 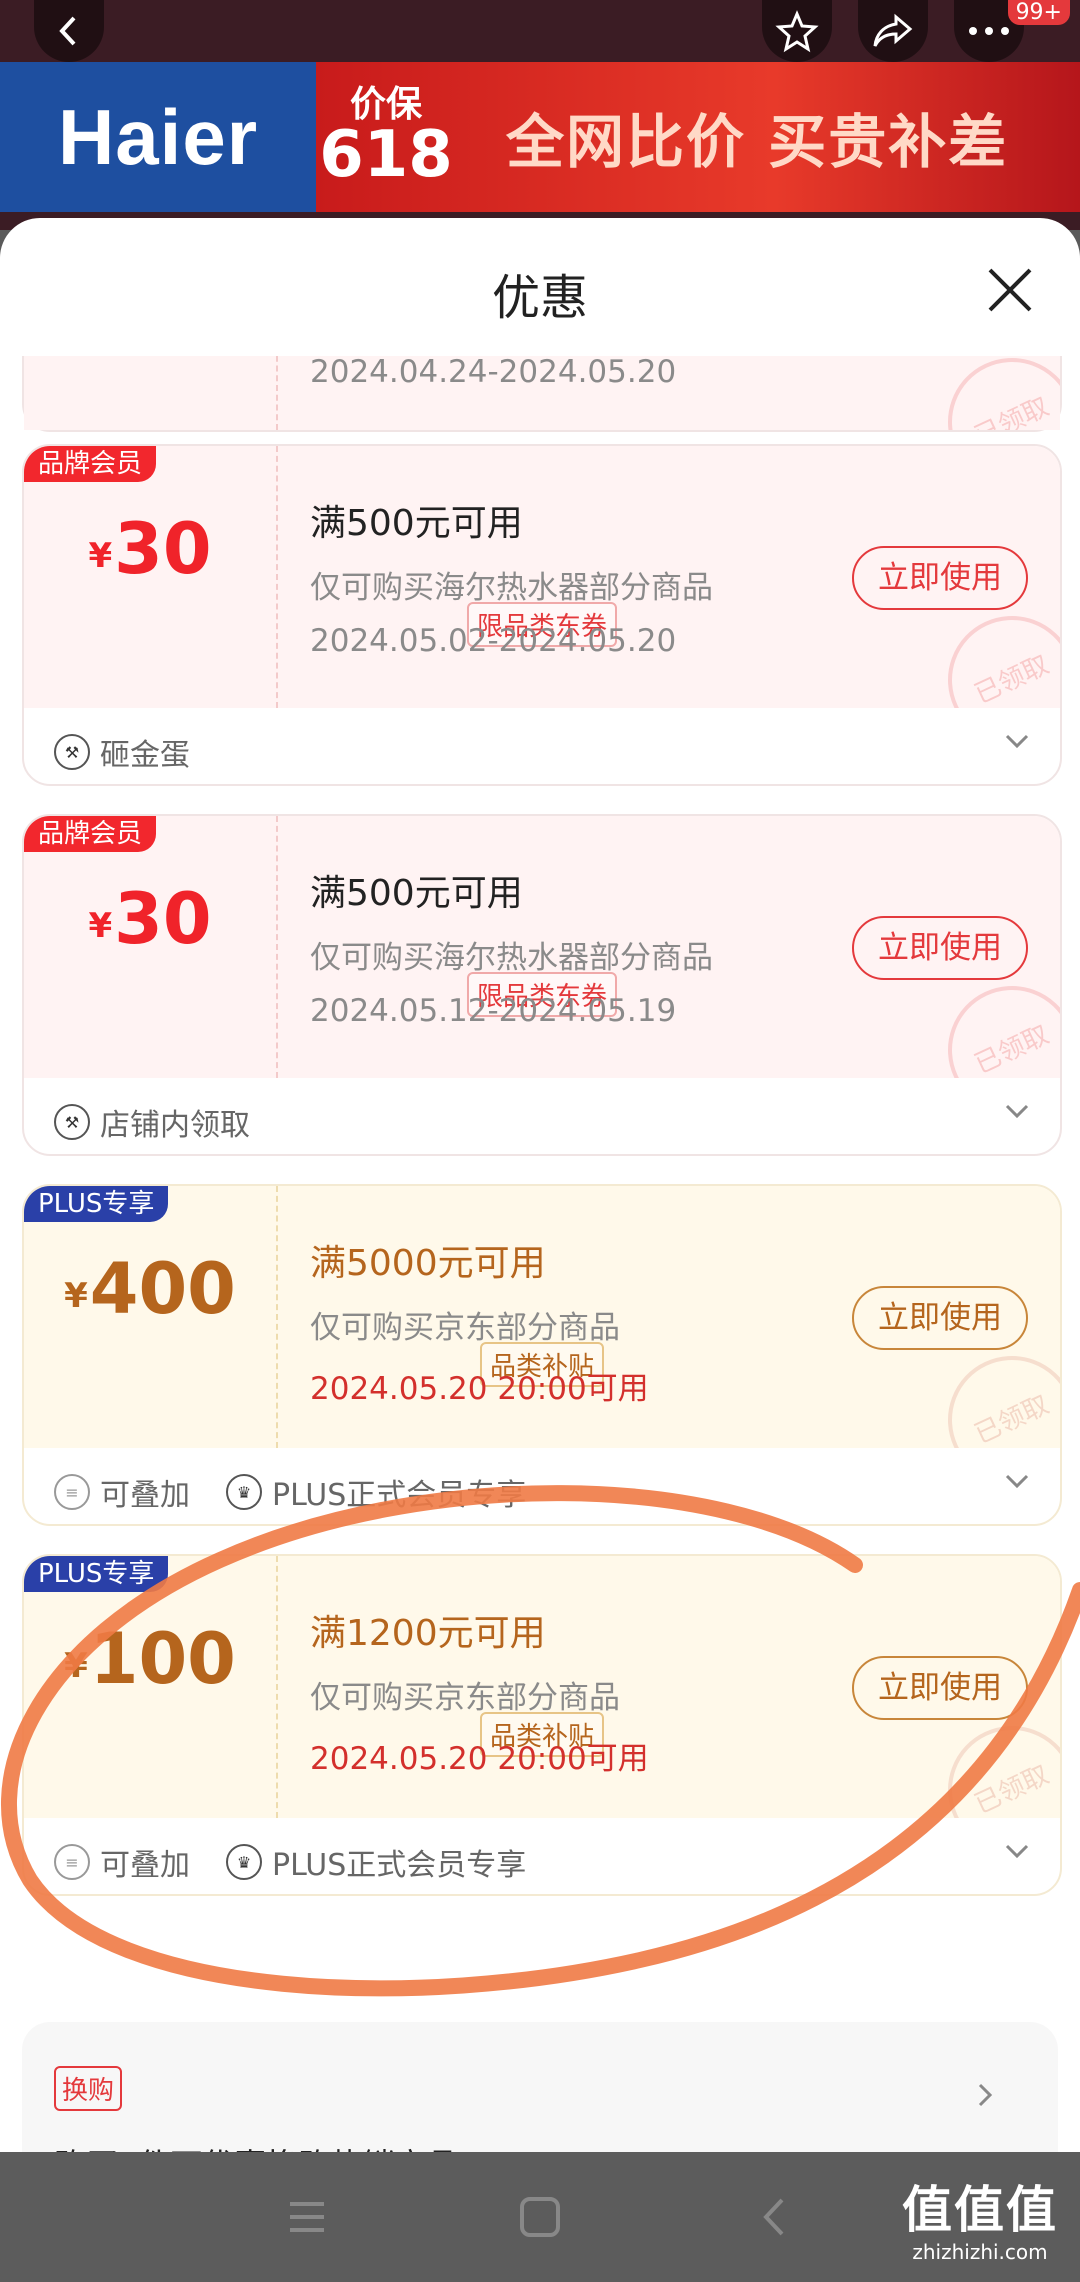 I want to click on watermark-domain: zhizhizhi.com, so click(x=980, y=2252).